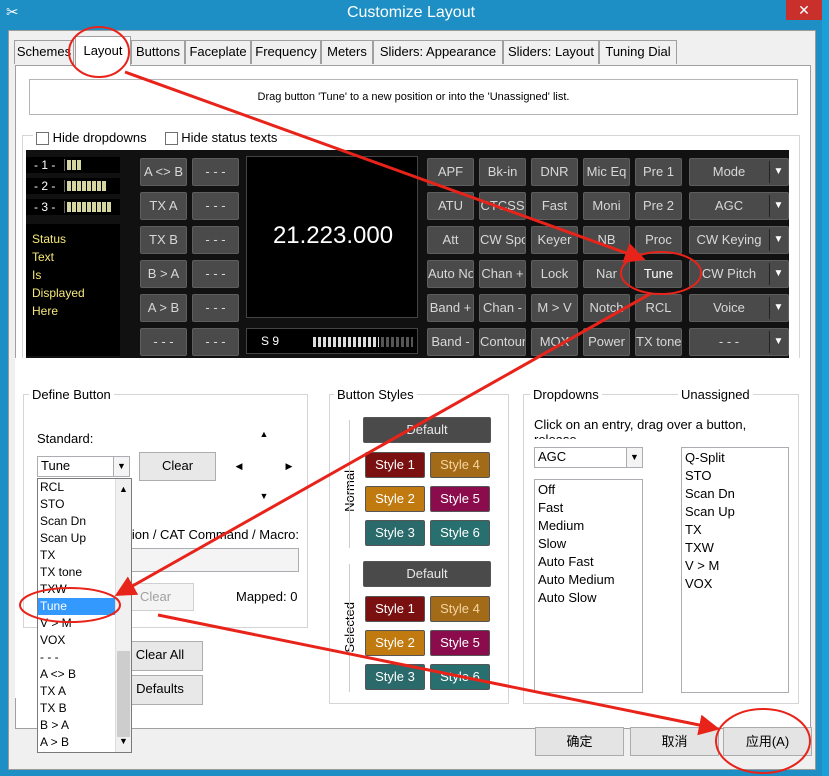 This screenshot has height=776, width=829. I want to click on hide-dropdowns-checkbox, so click(42, 139).